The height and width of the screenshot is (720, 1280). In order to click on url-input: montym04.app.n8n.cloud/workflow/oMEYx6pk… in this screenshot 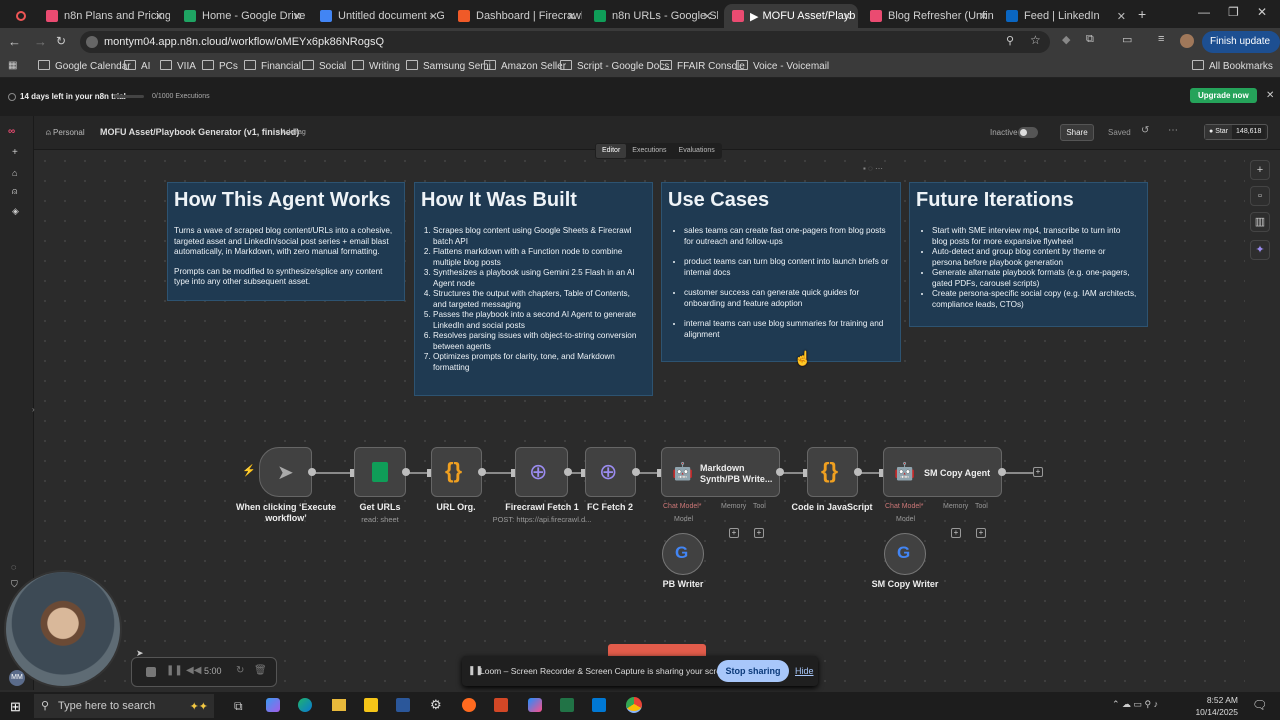, I will do `click(565, 42)`.